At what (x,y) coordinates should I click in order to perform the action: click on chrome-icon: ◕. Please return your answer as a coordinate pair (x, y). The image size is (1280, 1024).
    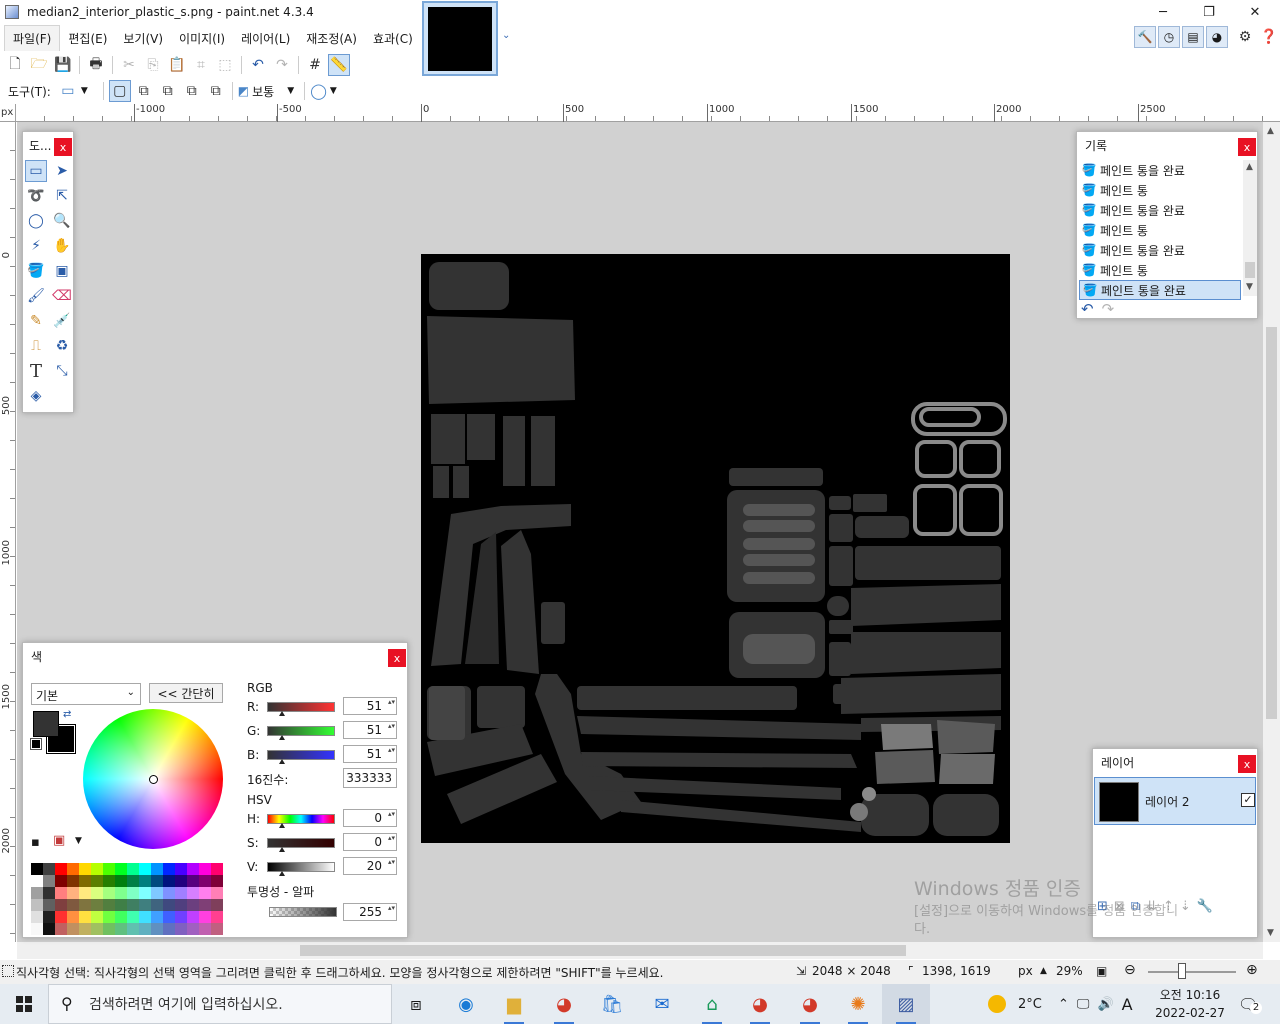
    Looking at the image, I should click on (564, 1004).